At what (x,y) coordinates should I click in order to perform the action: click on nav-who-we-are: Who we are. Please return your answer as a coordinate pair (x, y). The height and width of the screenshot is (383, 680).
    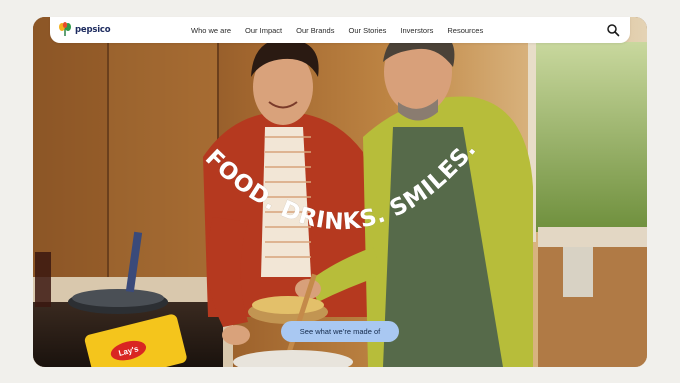
    Looking at the image, I should click on (211, 30).